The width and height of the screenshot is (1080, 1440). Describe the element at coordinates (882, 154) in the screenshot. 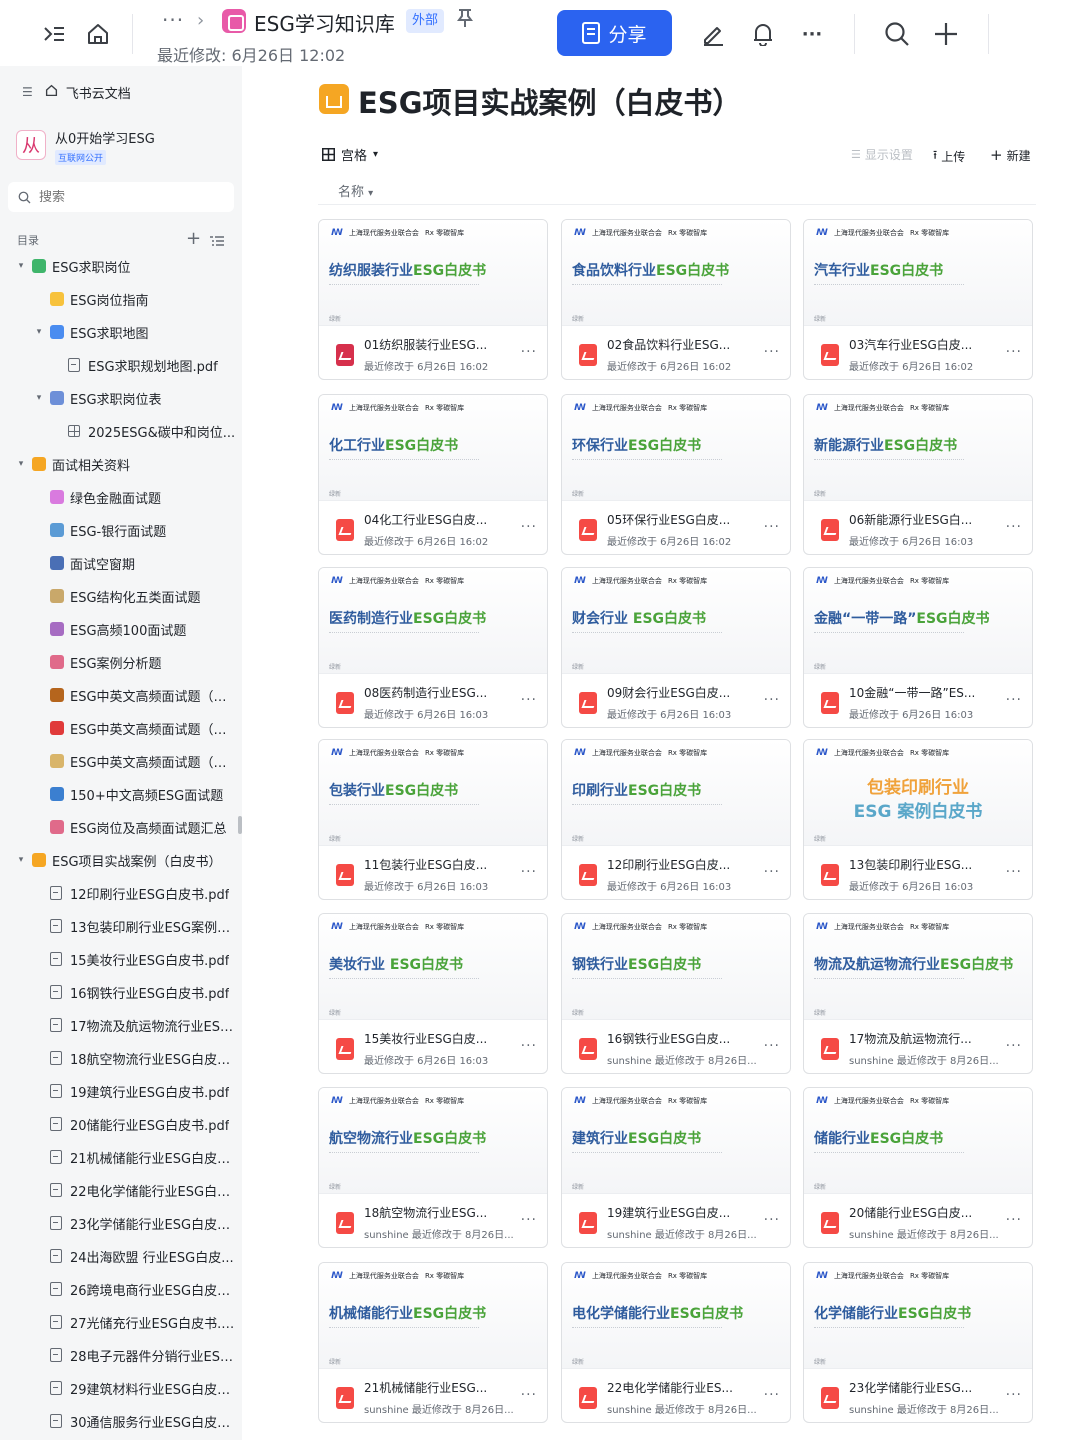

I see `display-settings-button: ☰ 显示设置` at that location.